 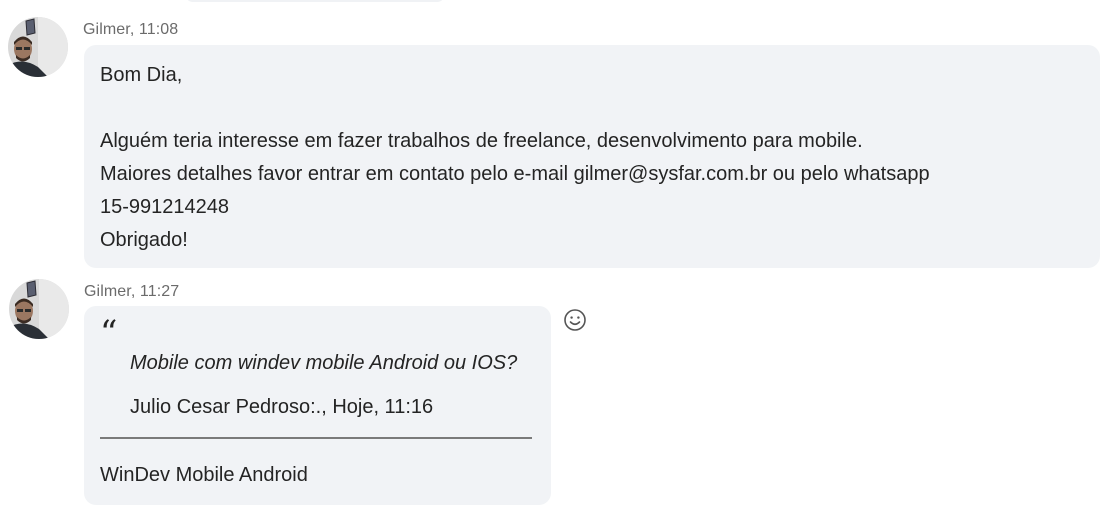 I want to click on previous-message-bubble-edge, so click(x=315, y=1).